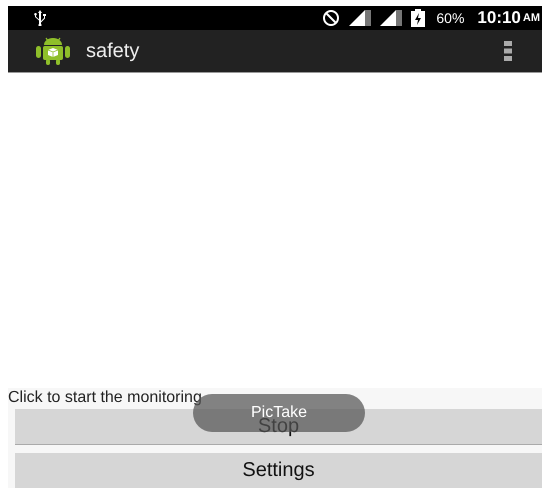  Describe the element at coordinates (450, 18) in the screenshot. I see `battery-percent: 60%` at that location.